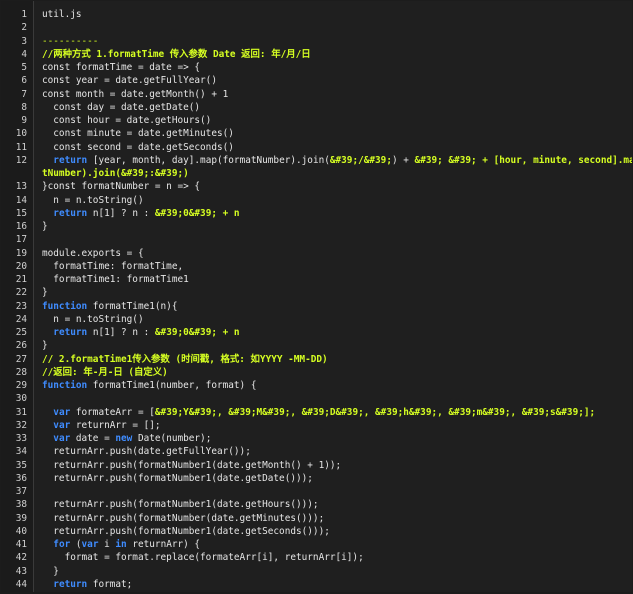 This screenshot has height=594, width=633. Describe the element at coordinates (21, 491) in the screenshot. I see `line-number: 37` at that location.